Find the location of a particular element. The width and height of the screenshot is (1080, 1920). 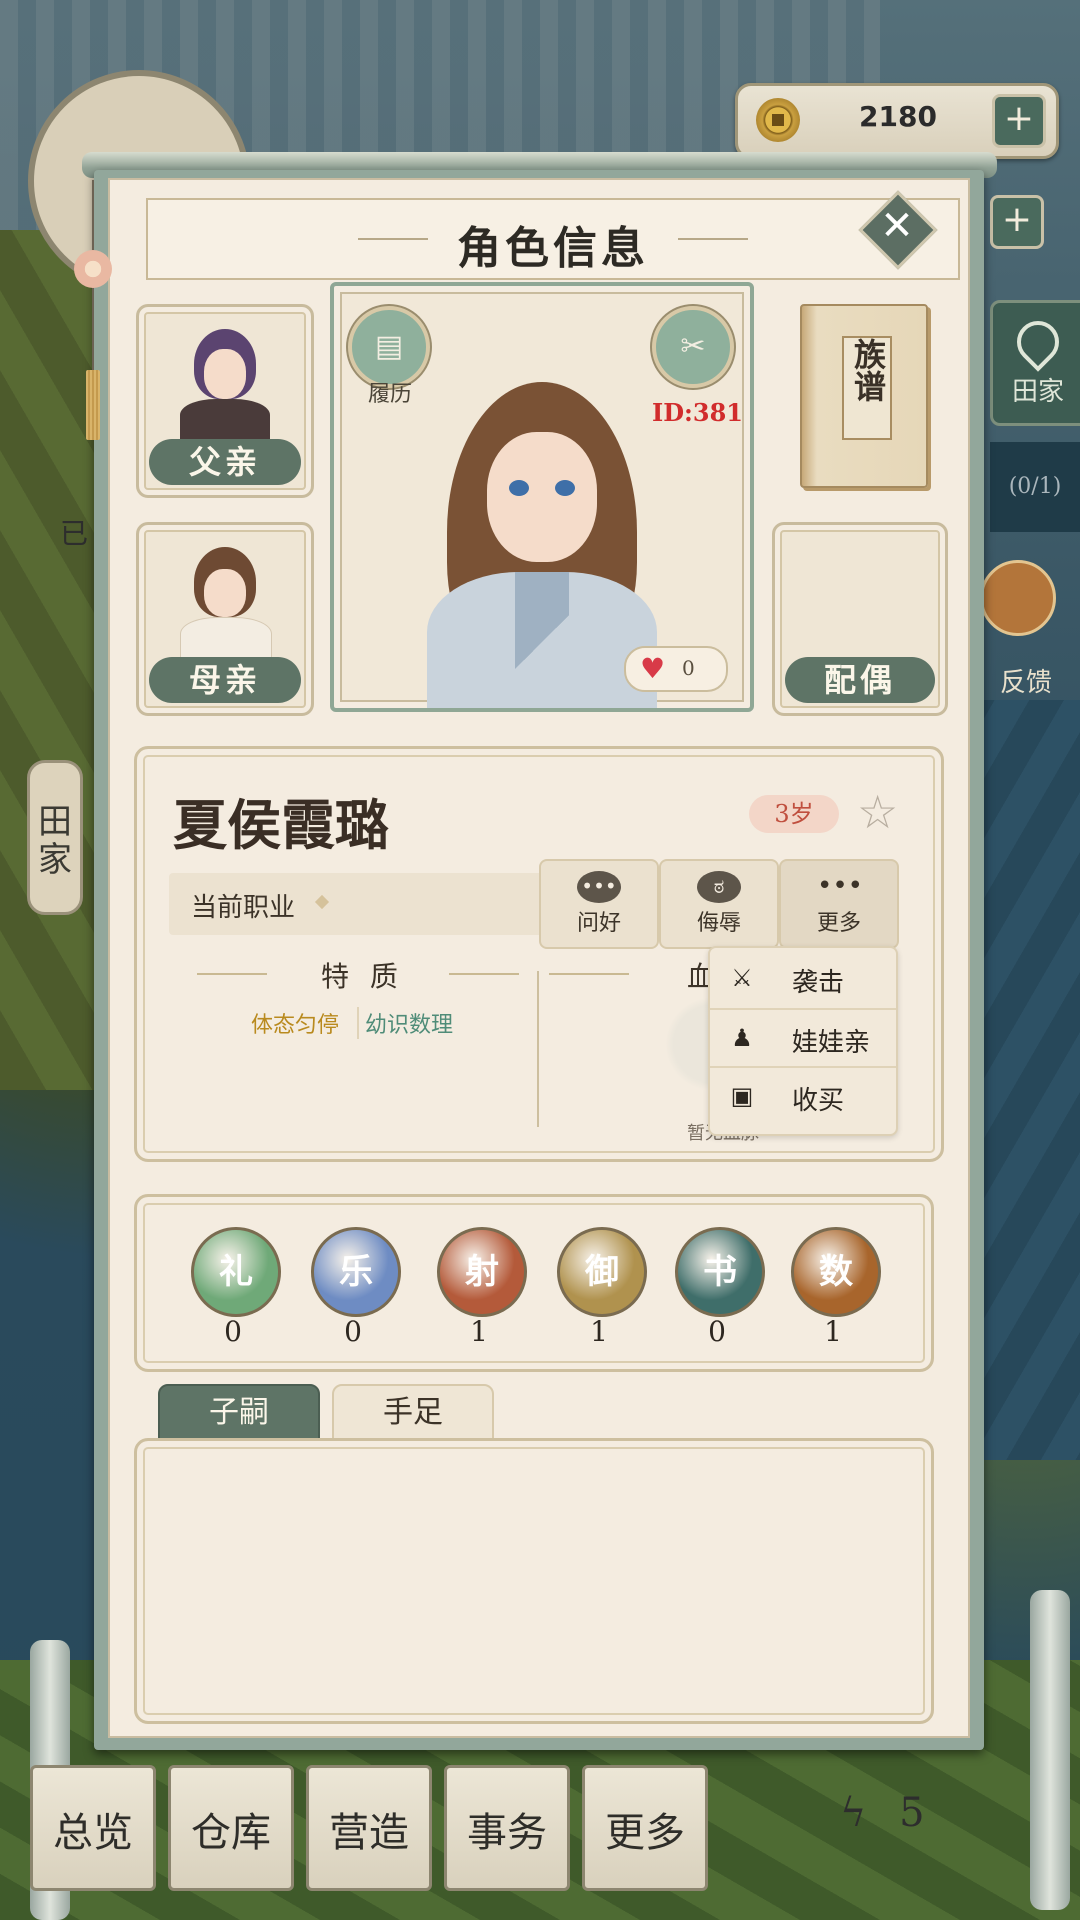

coin-resource-bar: 2180 + is located at coordinates (897, 121).